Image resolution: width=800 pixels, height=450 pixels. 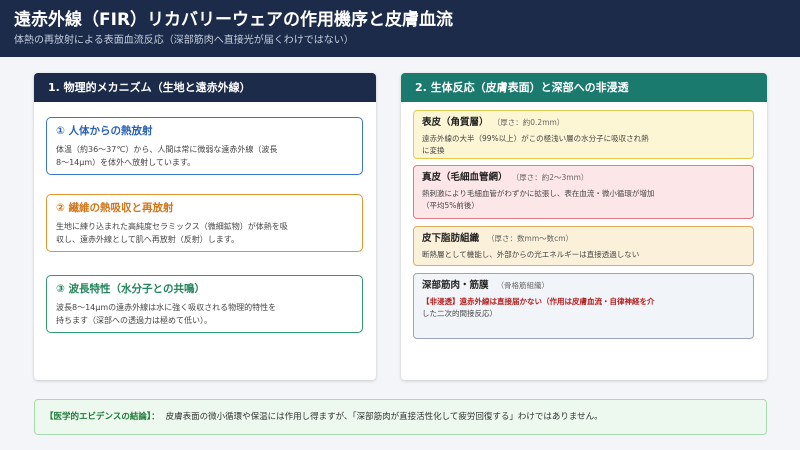 I want to click on layer-title: 表皮（角質層） （厚さ：約0.2mm）, so click(x=583, y=123).